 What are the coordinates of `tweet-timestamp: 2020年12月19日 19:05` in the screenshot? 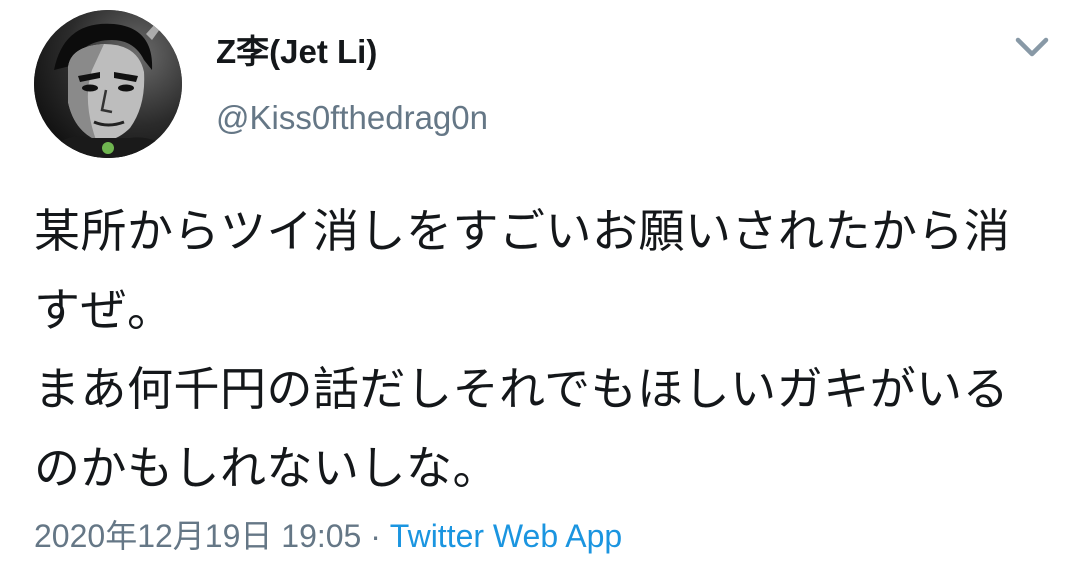 It's located at (197, 536).